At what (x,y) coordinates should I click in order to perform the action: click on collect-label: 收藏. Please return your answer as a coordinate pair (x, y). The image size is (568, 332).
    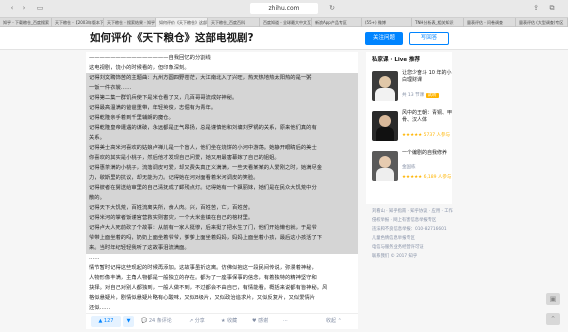
    Looking at the image, I should click on (232, 321).